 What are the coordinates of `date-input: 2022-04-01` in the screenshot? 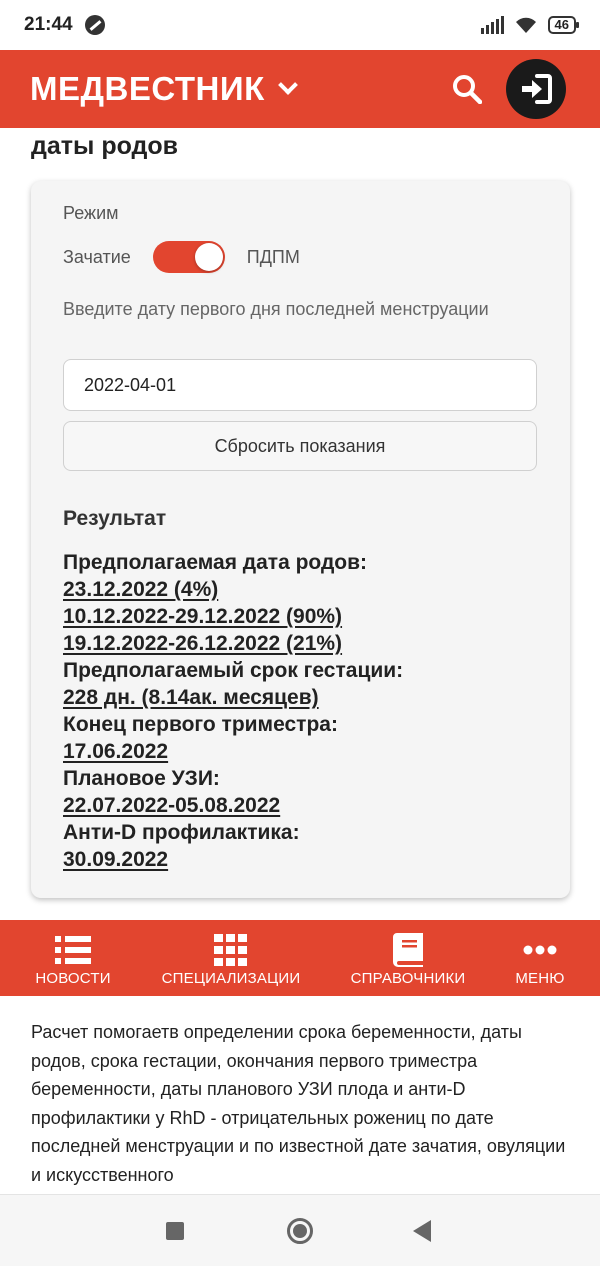 It's located at (300, 385).